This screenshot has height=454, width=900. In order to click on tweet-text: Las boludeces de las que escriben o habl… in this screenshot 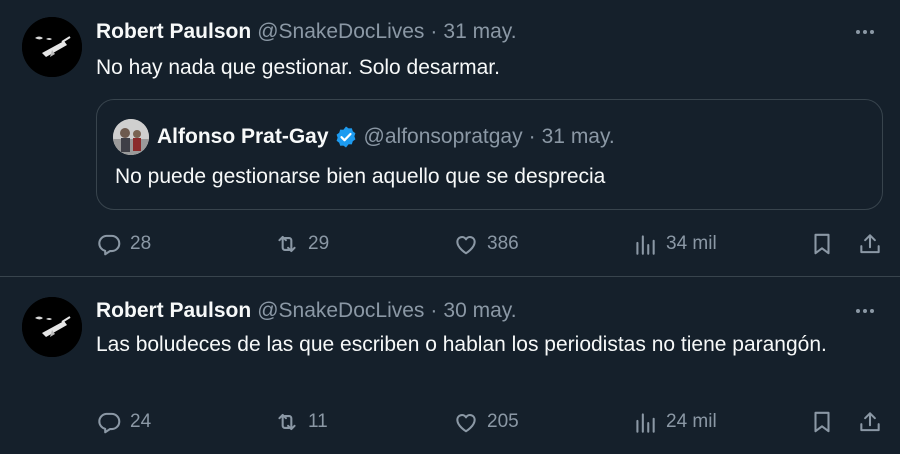, I will do `click(461, 344)`.